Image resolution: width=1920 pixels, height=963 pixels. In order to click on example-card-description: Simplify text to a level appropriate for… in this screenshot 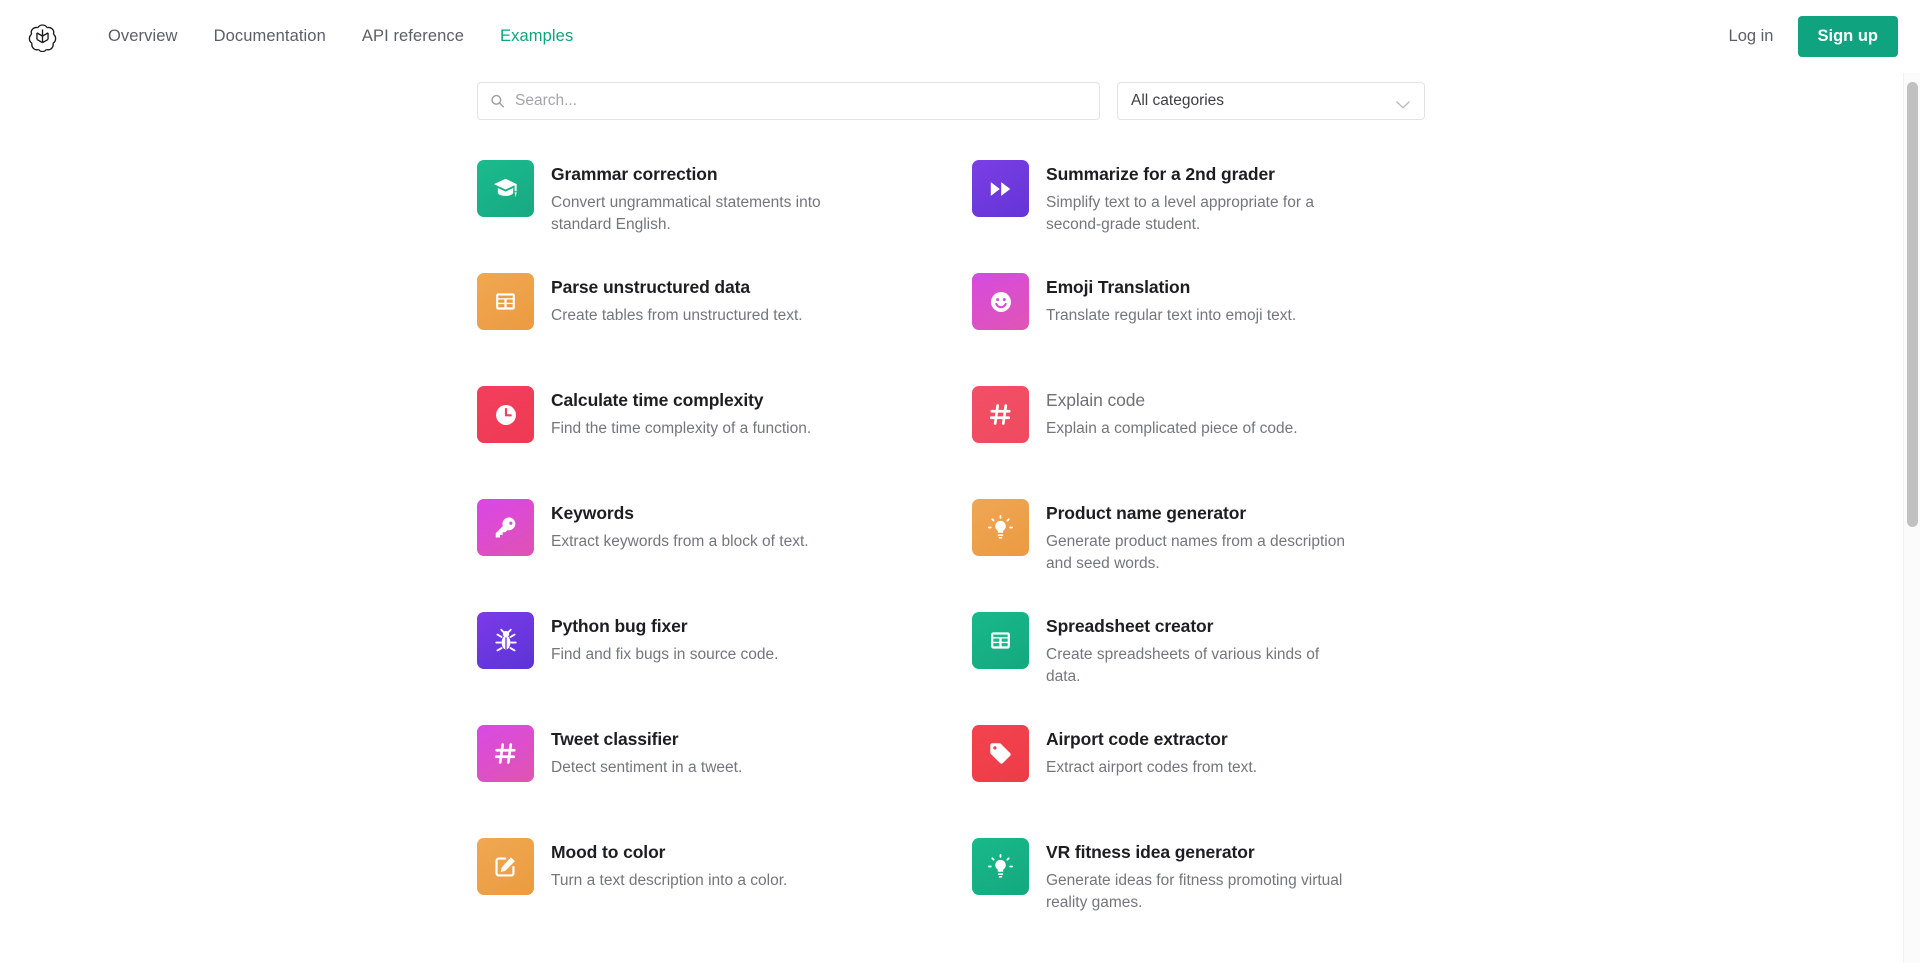, I will do `click(1180, 213)`.